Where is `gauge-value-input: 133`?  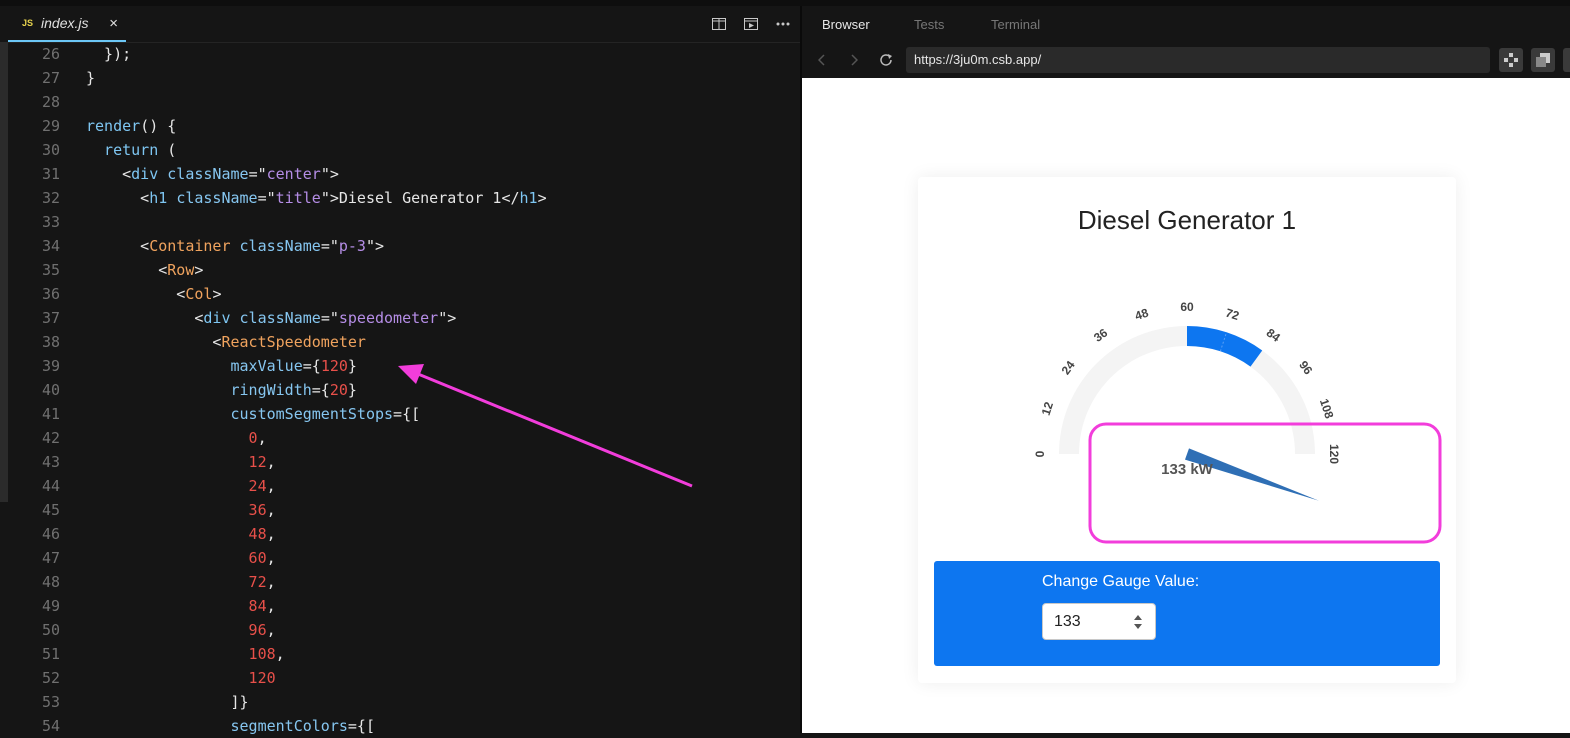 gauge-value-input: 133 is located at coordinates (1099, 621).